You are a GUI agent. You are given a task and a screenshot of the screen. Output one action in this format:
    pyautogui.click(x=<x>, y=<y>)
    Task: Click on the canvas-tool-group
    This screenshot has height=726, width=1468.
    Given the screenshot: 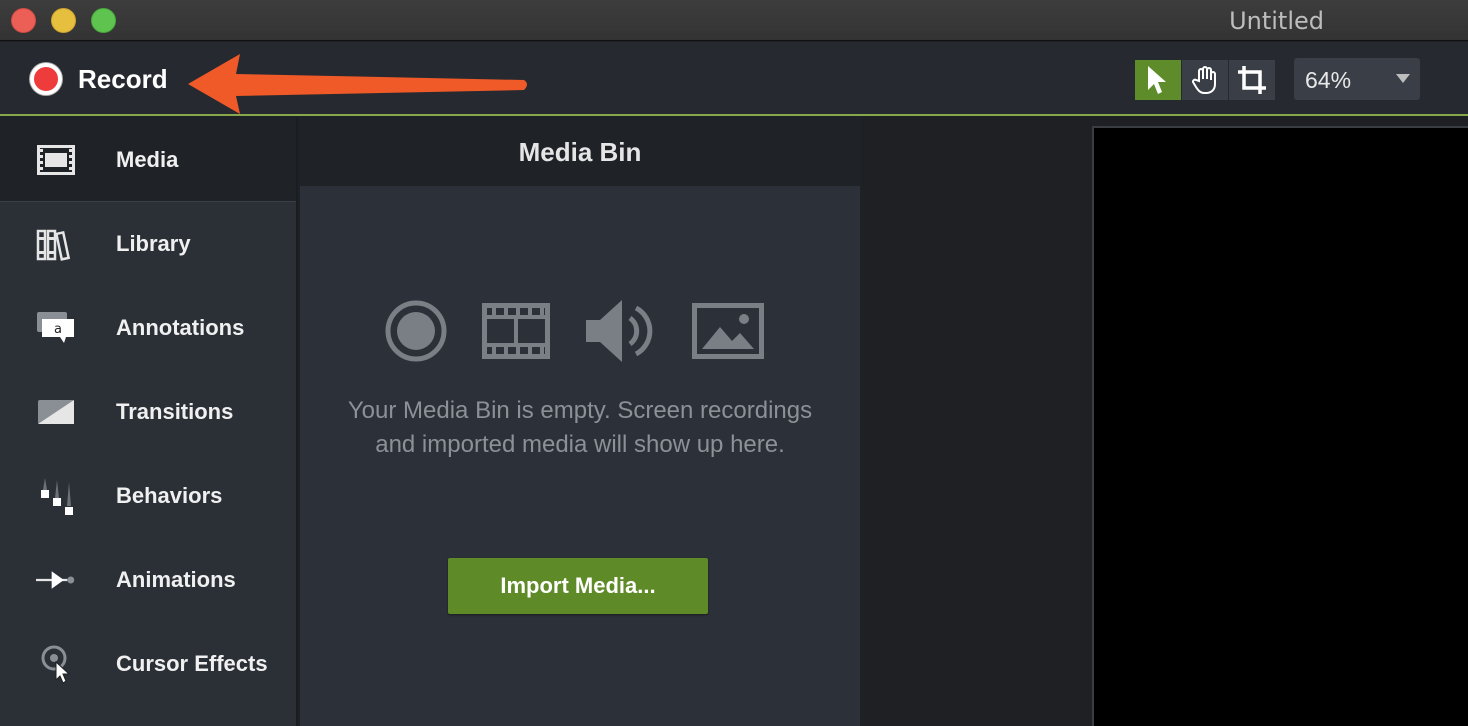 What is the action you would take?
    pyautogui.click(x=1205, y=80)
    